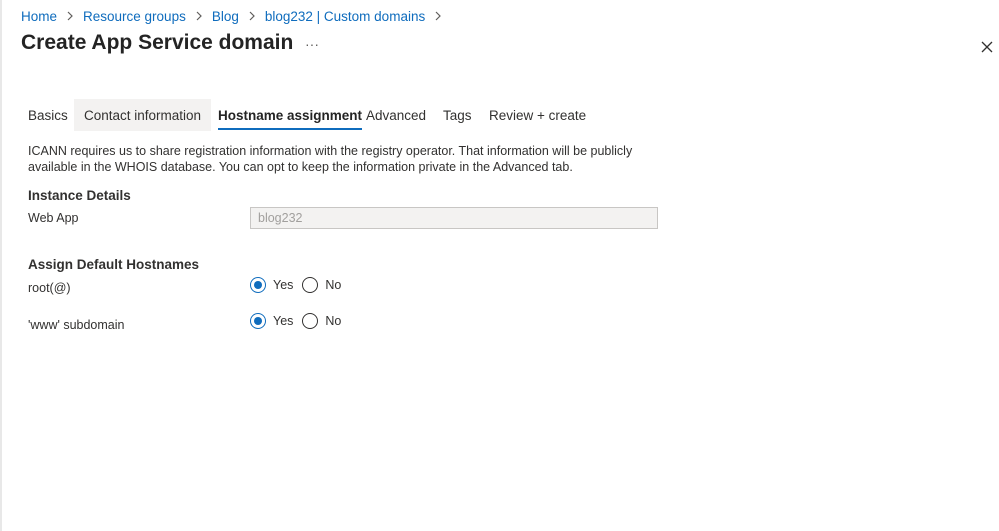  What do you see at coordinates (53, 218) in the screenshot?
I see `web-app-label: Web App` at bounding box center [53, 218].